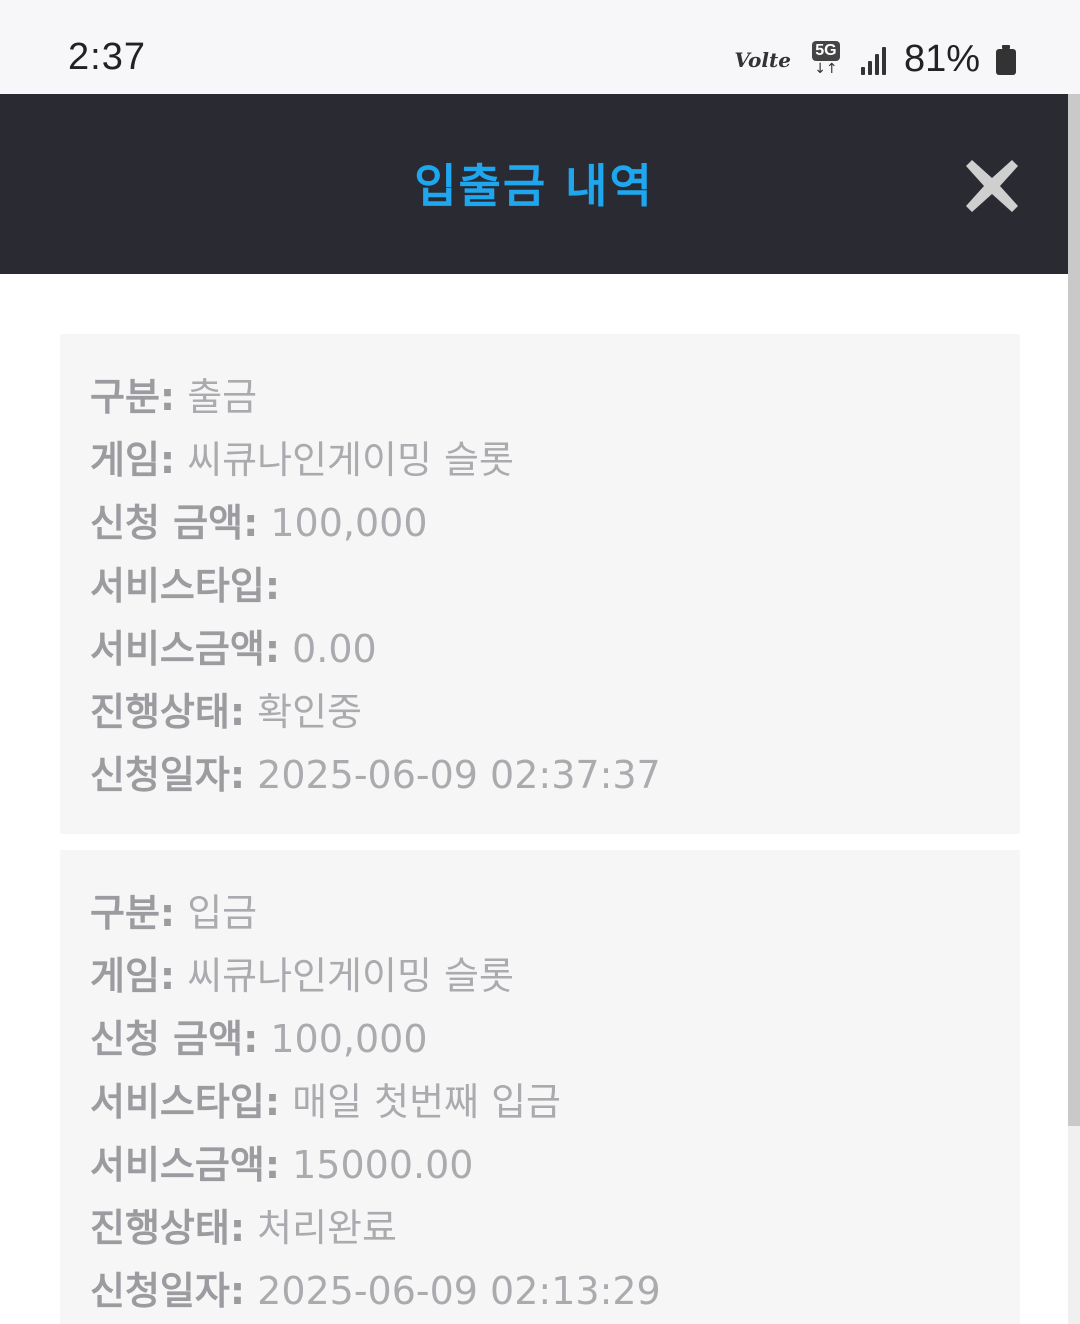  What do you see at coordinates (1006, 59) in the screenshot?
I see `battery-icon` at bounding box center [1006, 59].